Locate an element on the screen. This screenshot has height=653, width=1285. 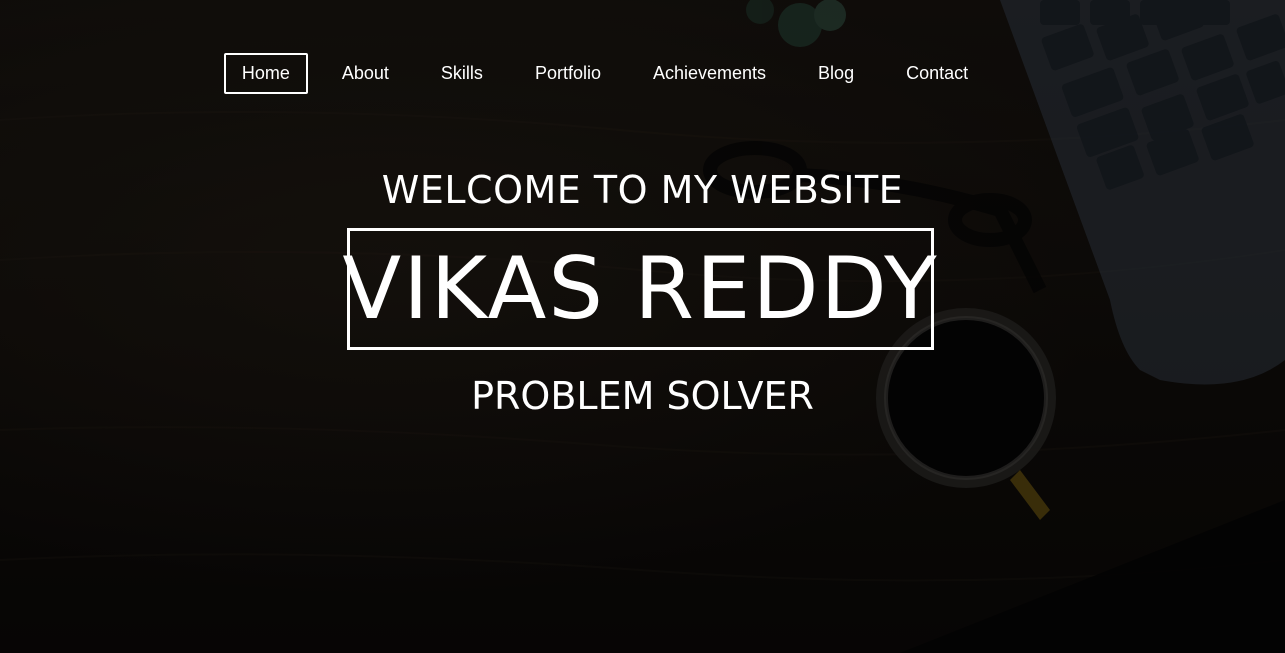
nav-item-achievements: Achievements is located at coordinates (709, 73).